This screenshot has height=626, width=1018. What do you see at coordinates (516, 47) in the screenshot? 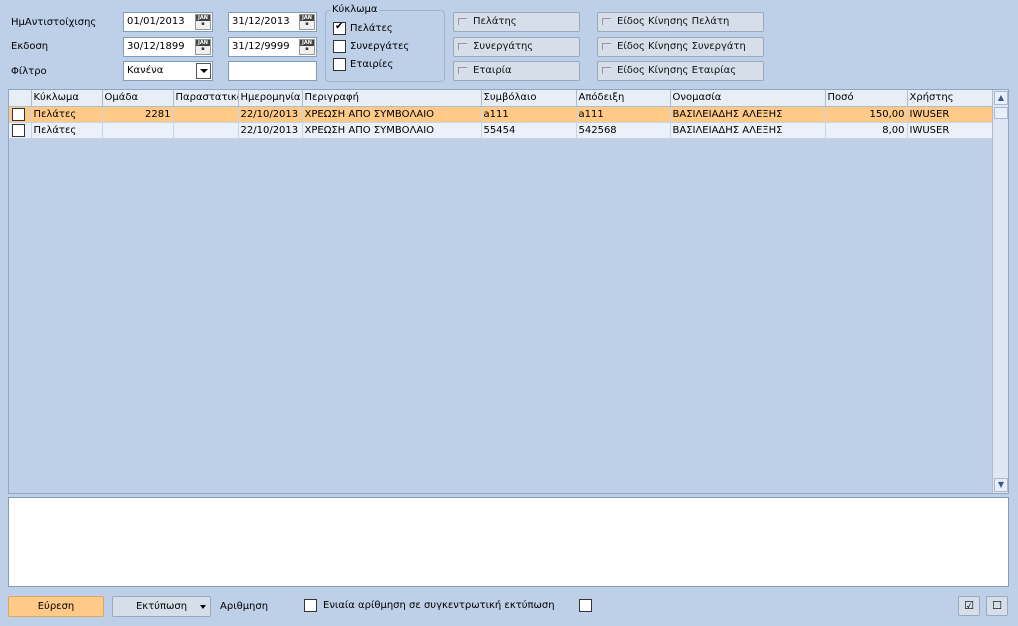
I see `partner-toggle-button: Συνεργάτης` at bounding box center [516, 47].